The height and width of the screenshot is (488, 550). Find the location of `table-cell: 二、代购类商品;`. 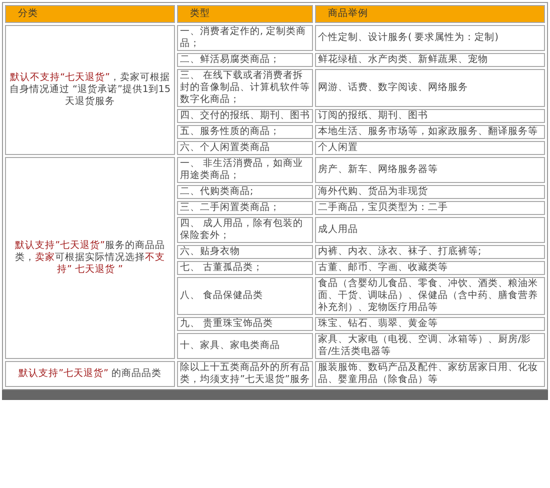

table-cell: 二、代购类商品; is located at coordinates (245, 192).